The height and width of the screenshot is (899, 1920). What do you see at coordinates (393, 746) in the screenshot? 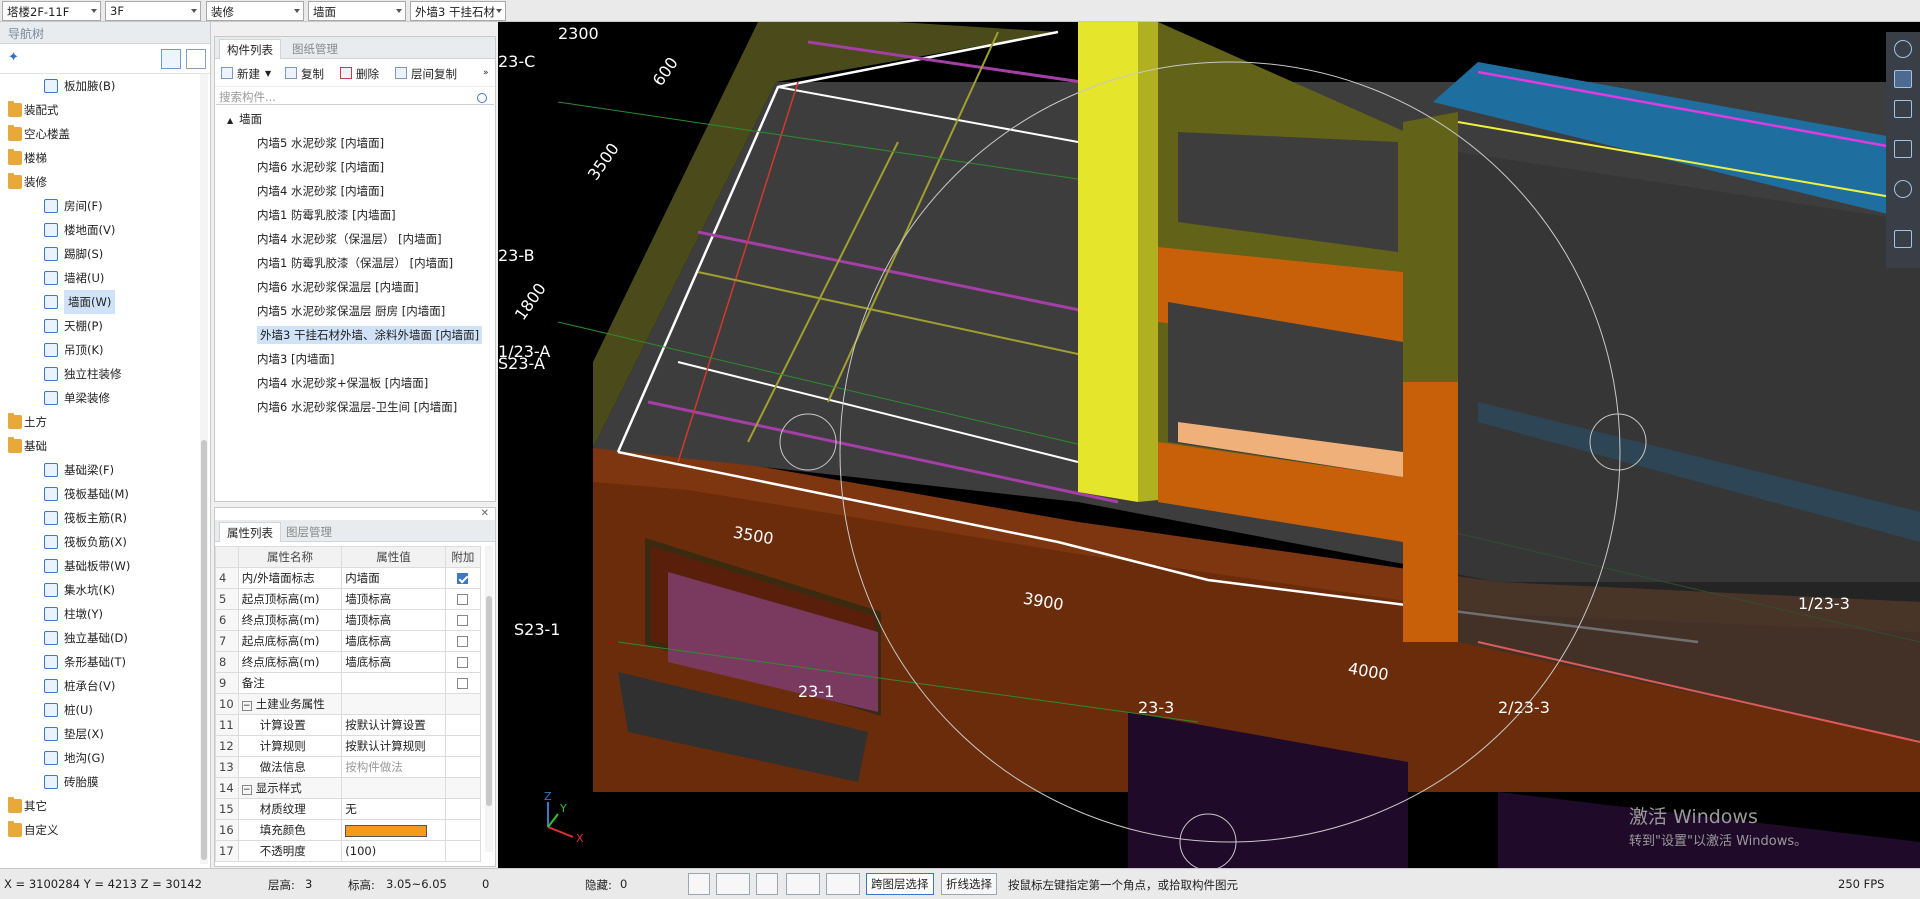
I see `property-value-cell: 按默认计算规则` at bounding box center [393, 746].